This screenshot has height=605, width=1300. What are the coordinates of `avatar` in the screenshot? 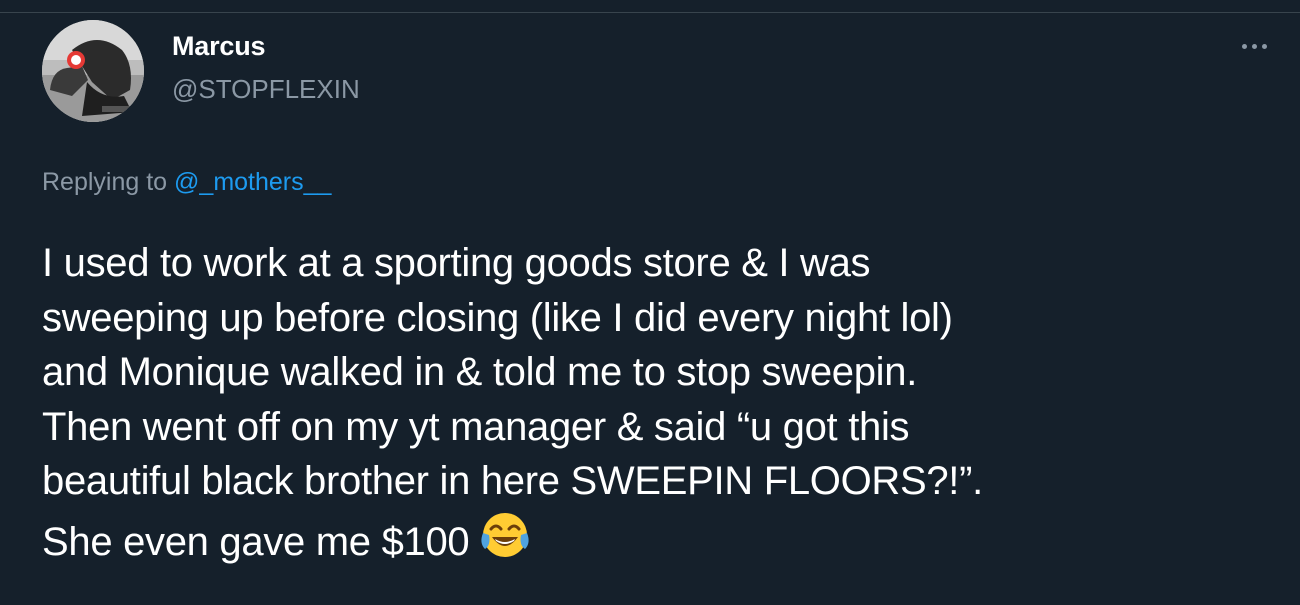 It's located at (93, 71).